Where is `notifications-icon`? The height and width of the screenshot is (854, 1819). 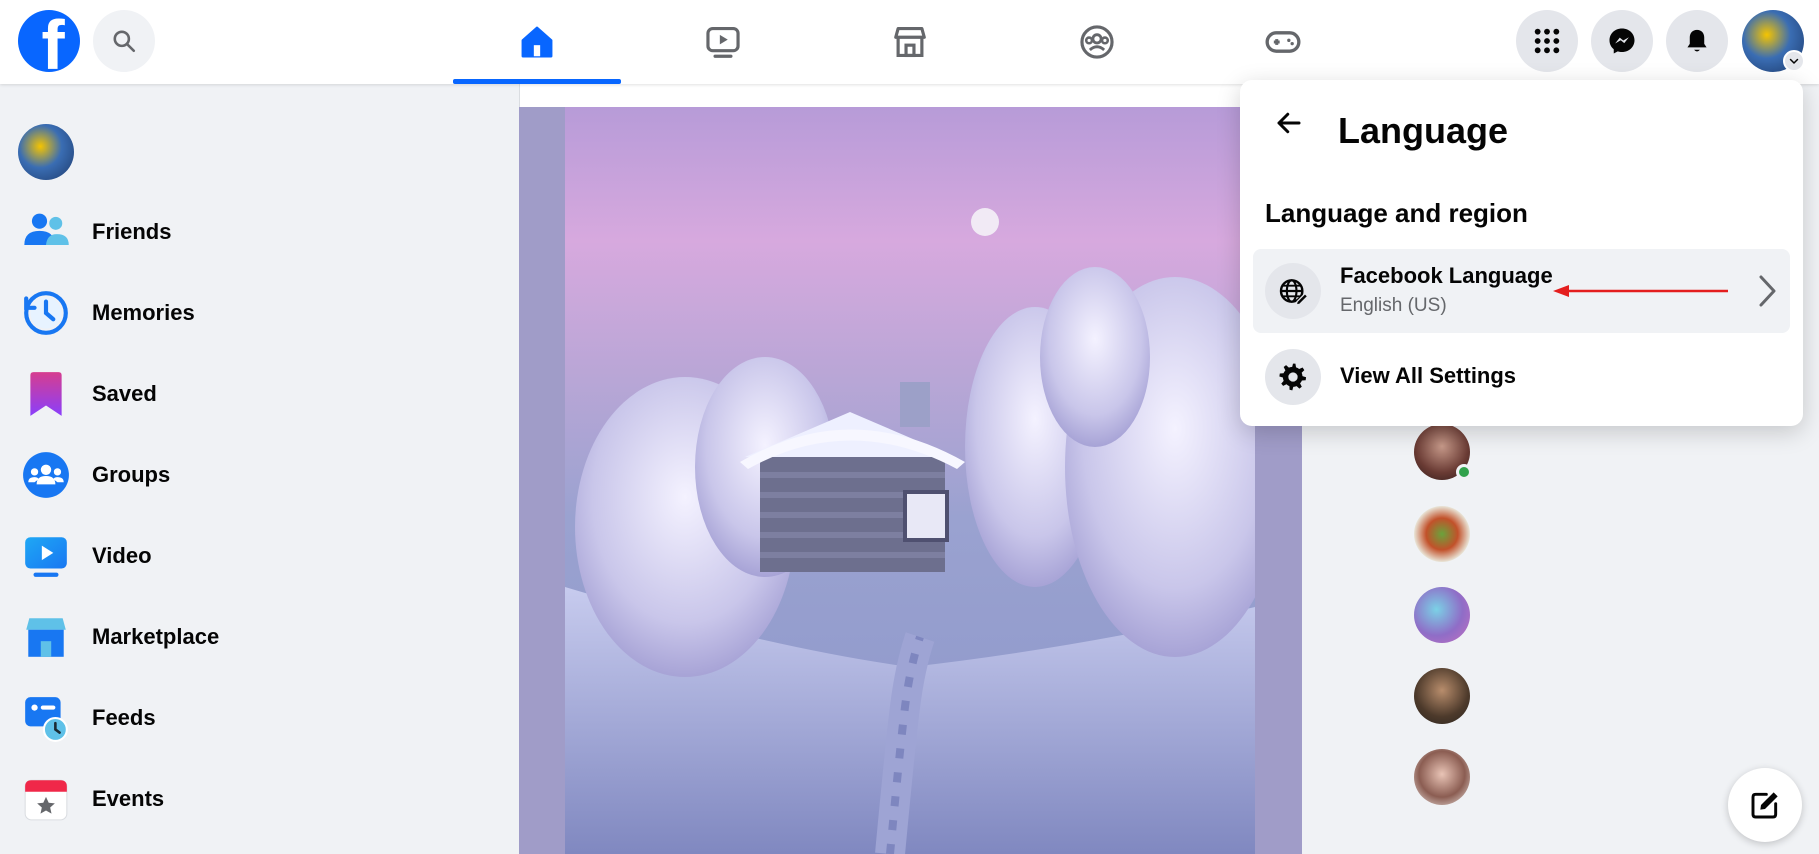 notifications-icon is located at coordinates (1697, 40).